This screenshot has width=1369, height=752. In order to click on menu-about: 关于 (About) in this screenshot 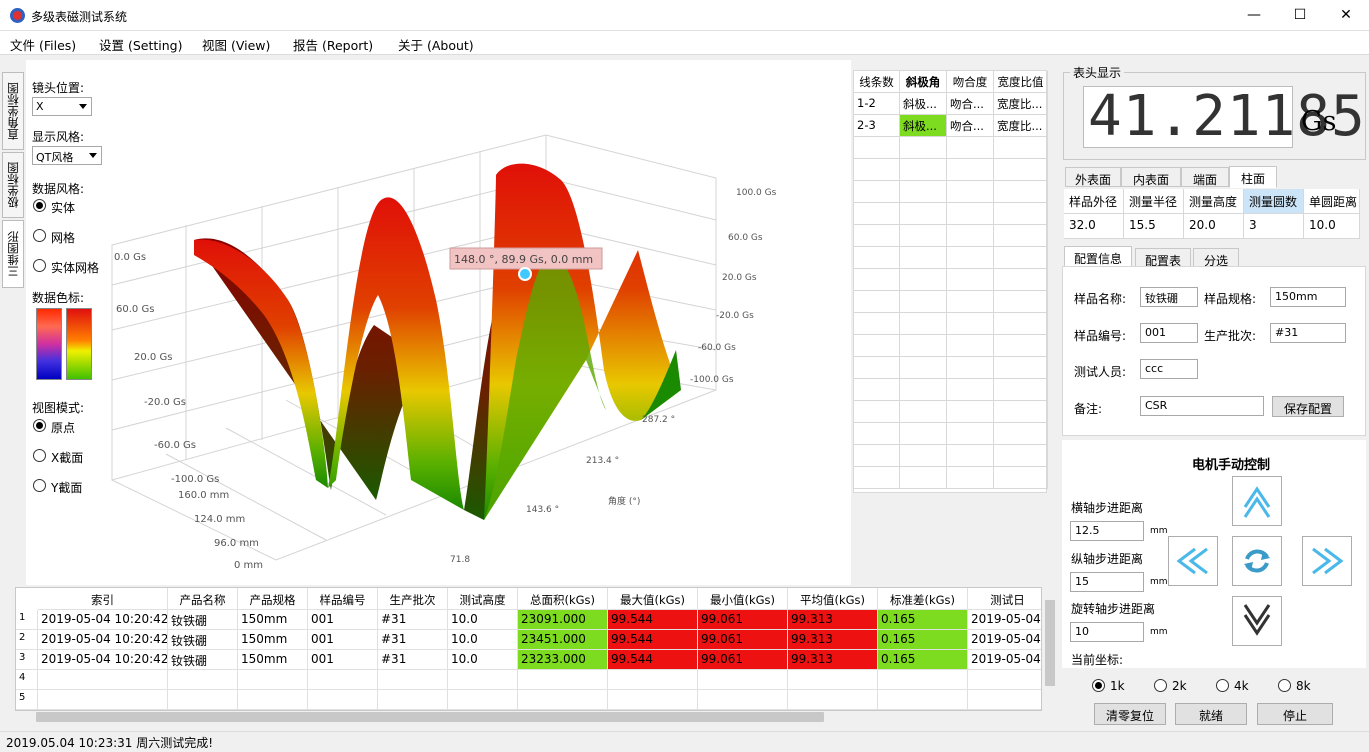, I will do `click(436, 44)`.